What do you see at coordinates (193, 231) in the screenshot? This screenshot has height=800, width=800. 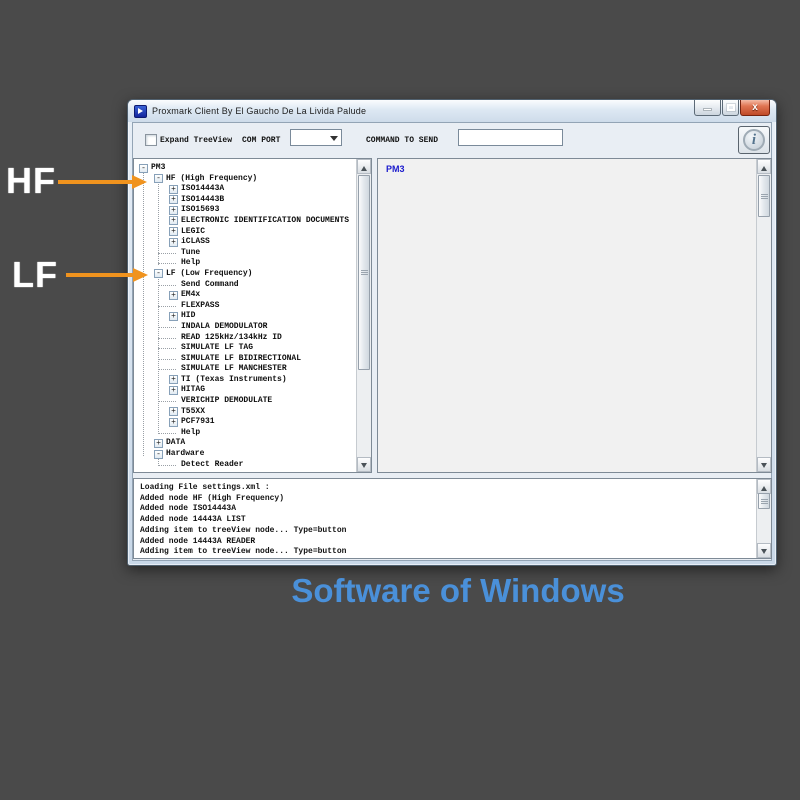 I see `tree-node-label: LEGIC` at bounding box center [193, 231].